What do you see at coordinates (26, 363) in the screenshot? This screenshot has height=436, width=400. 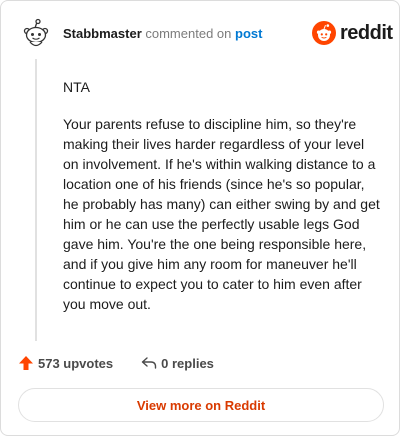 I see `upvote-arrow-icon` at bounding box center [26, 363].